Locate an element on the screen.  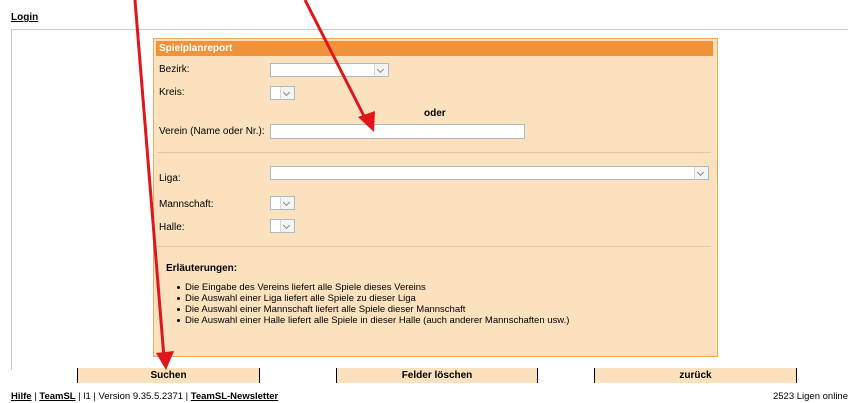
halle-select is located at coordinates (282, 226).